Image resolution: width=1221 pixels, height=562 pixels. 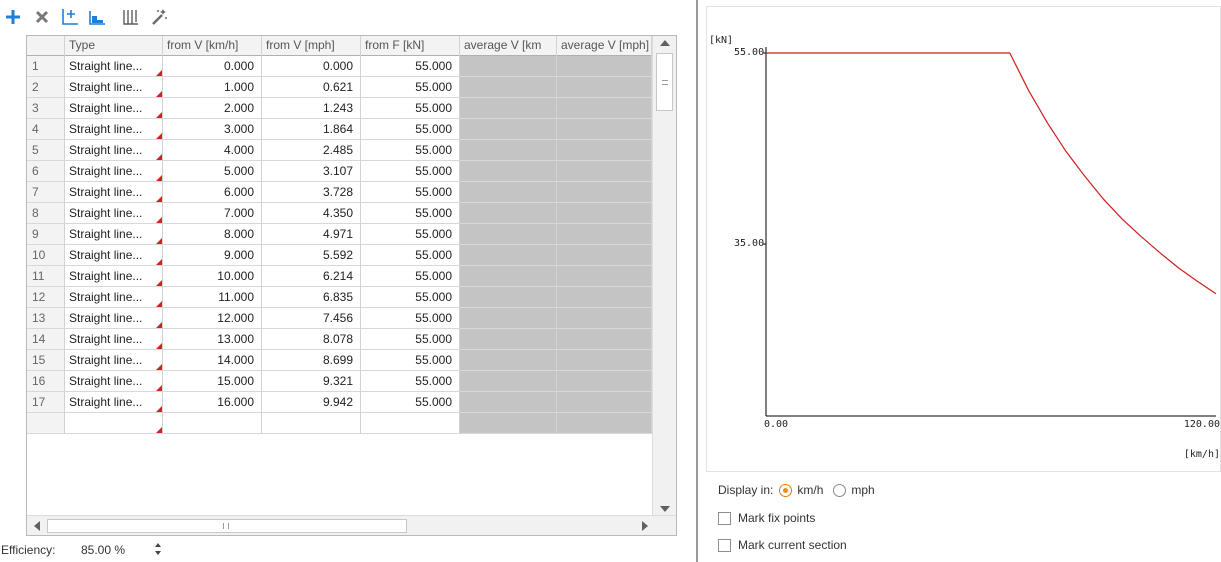 What do you see at coordinates (311, 255) in the screenshot?
I see `from-v-mph-cell: 5.592` at bounding box center [311, 255].